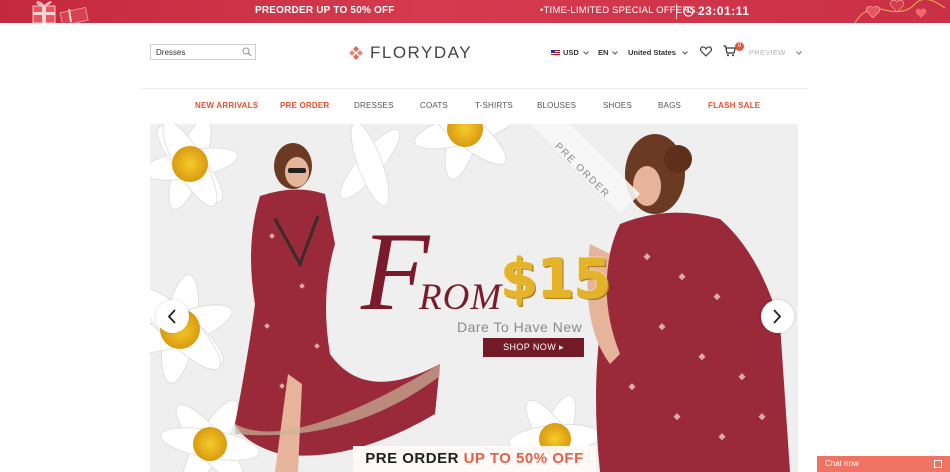 The height and width of the screenshot is (472, 950). Describe the element at coordinates (461, 297) in the screenshot. I see `banner-from-text: ROM` at that location.